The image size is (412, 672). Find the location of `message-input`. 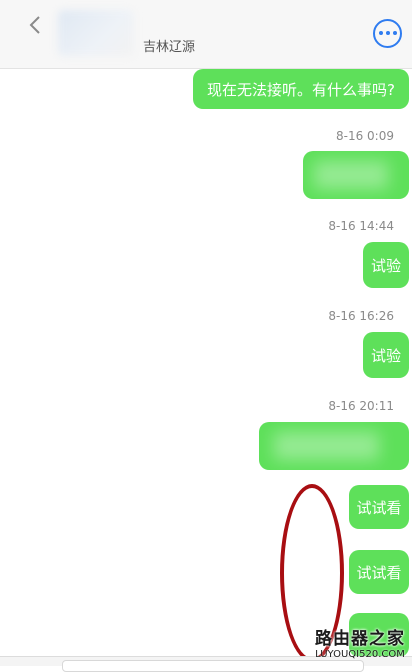

message-input is located at coordinates (213, 666).